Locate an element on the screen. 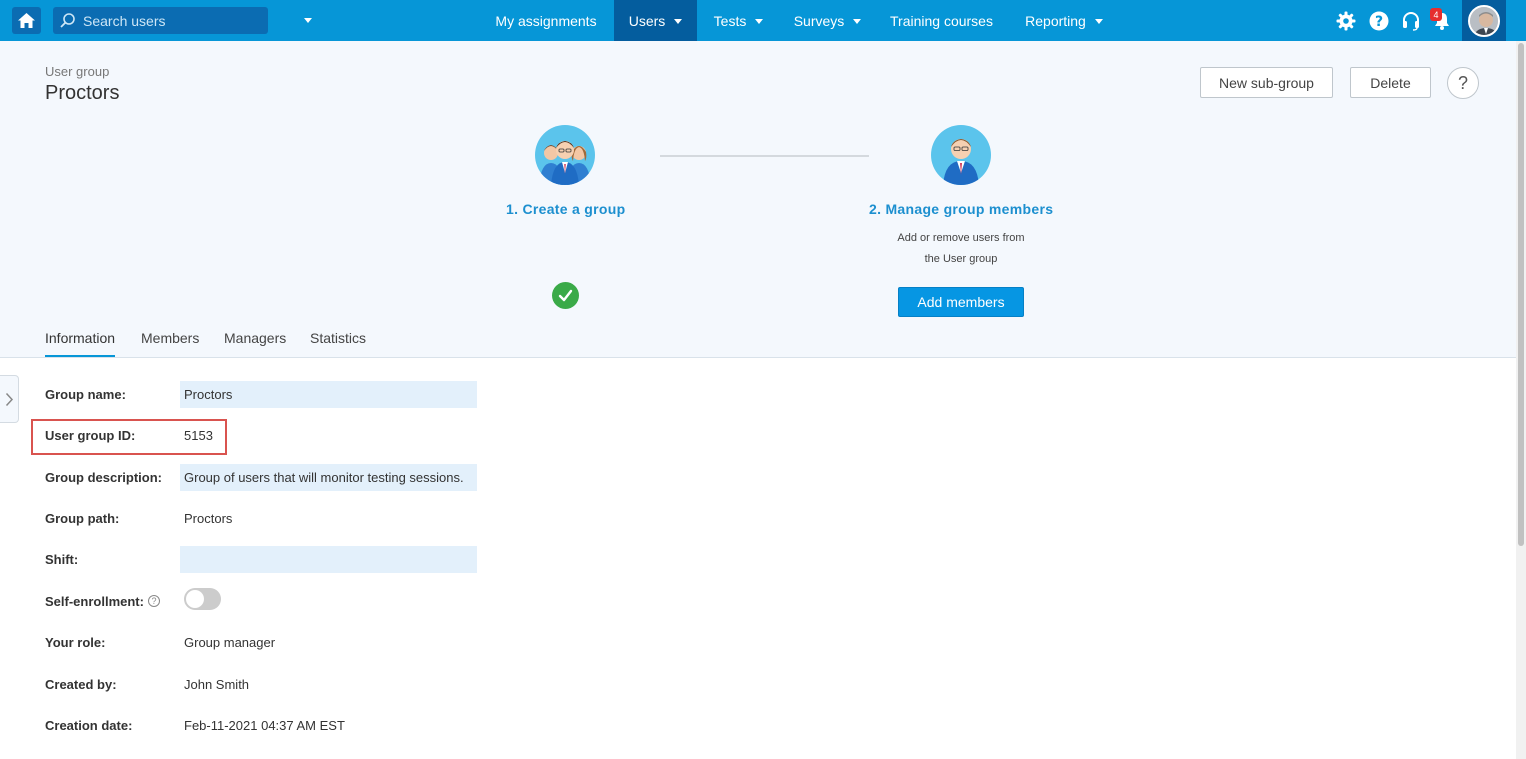  page-scrollbar is located at coordinates (1521, 400).